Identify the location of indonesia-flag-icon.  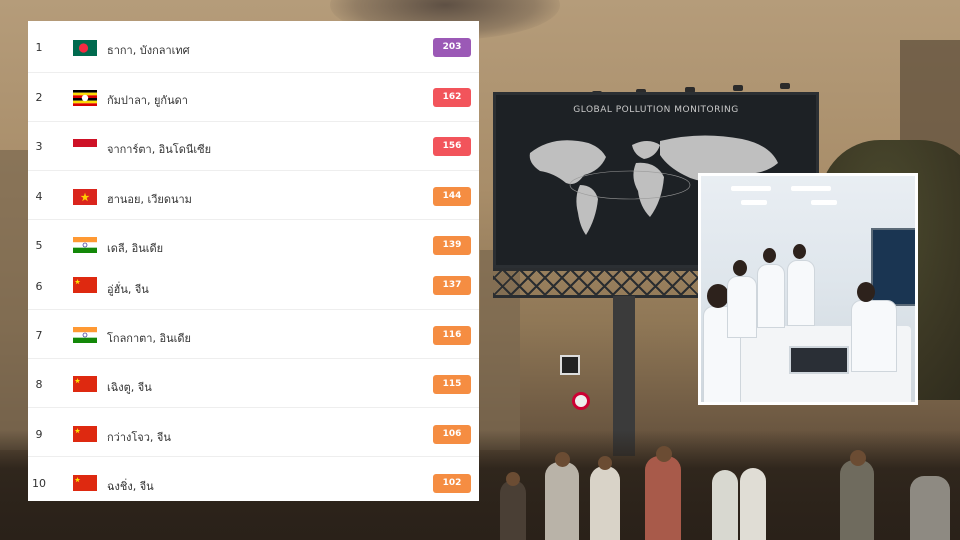
(85, 147).